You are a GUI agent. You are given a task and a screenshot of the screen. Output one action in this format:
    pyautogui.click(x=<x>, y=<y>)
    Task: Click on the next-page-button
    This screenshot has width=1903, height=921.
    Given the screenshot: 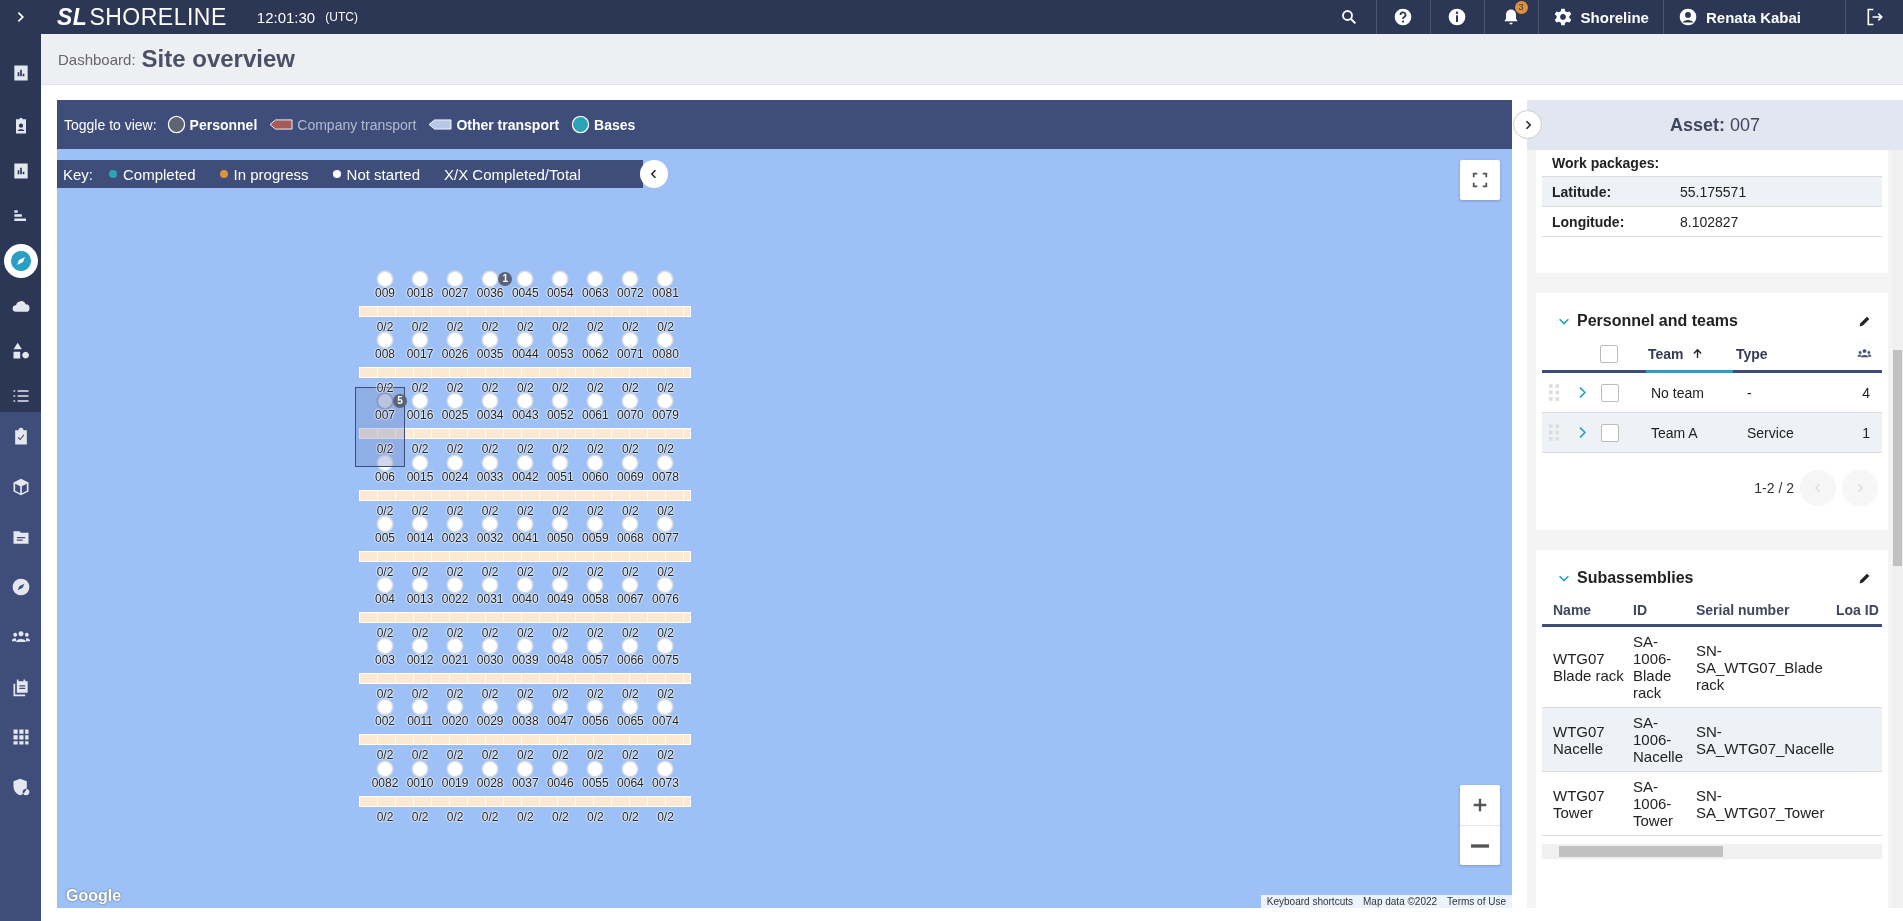 What is the action you would take?
    pyautogui.click(x=1860, y=488)
    